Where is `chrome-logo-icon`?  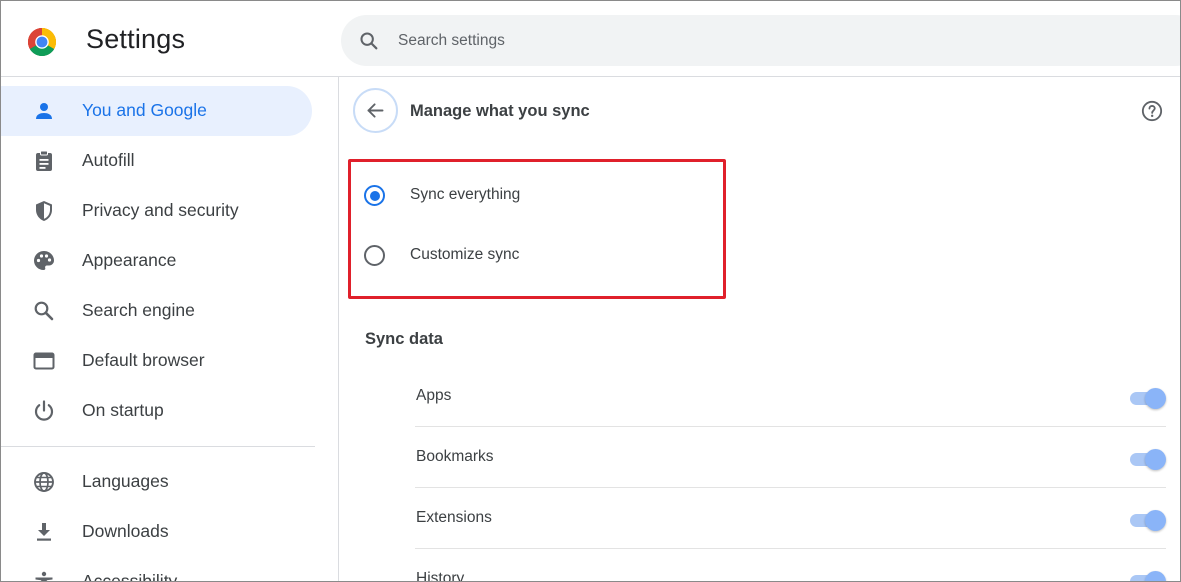 chrome-logo-icon is located at coordinates (42, 42).